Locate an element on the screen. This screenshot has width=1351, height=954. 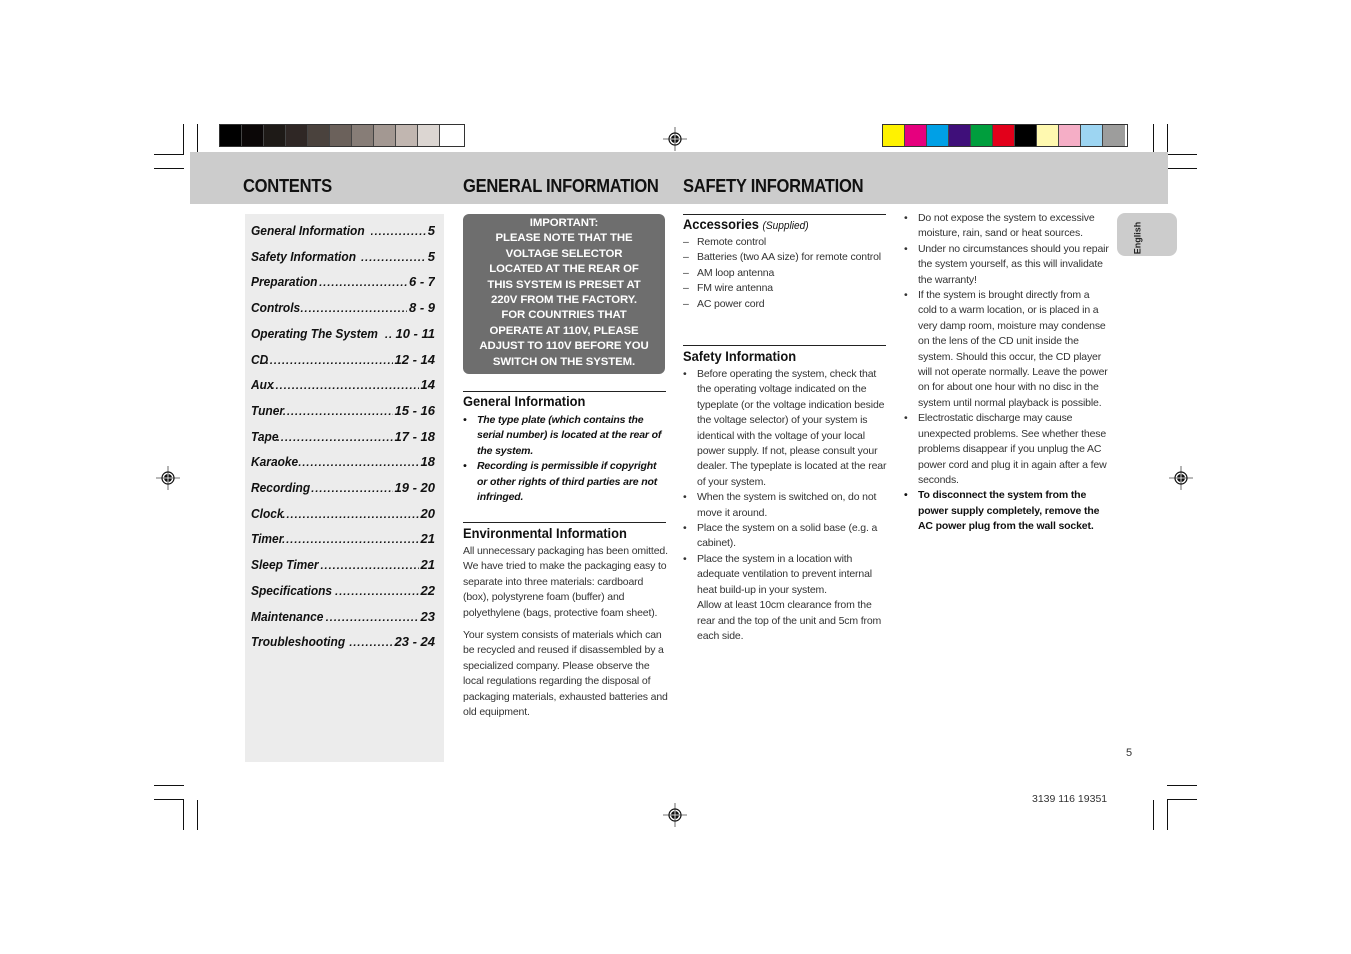
toc-entry: Aux 14 is located at coordinates (343, 384).